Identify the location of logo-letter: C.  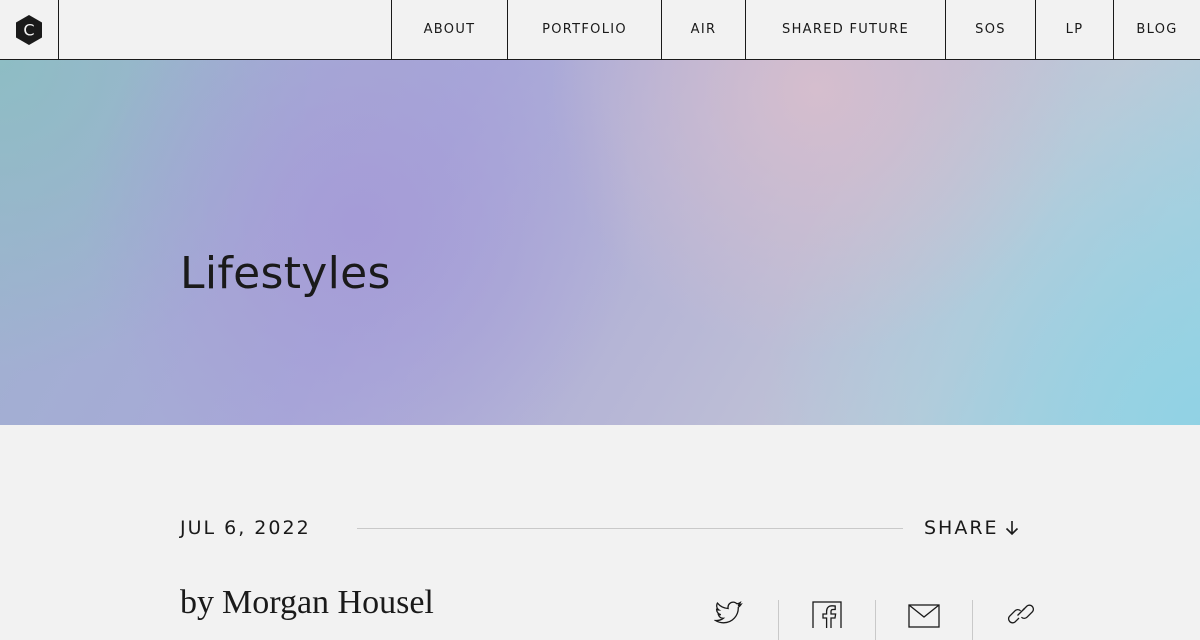
(28, 29).